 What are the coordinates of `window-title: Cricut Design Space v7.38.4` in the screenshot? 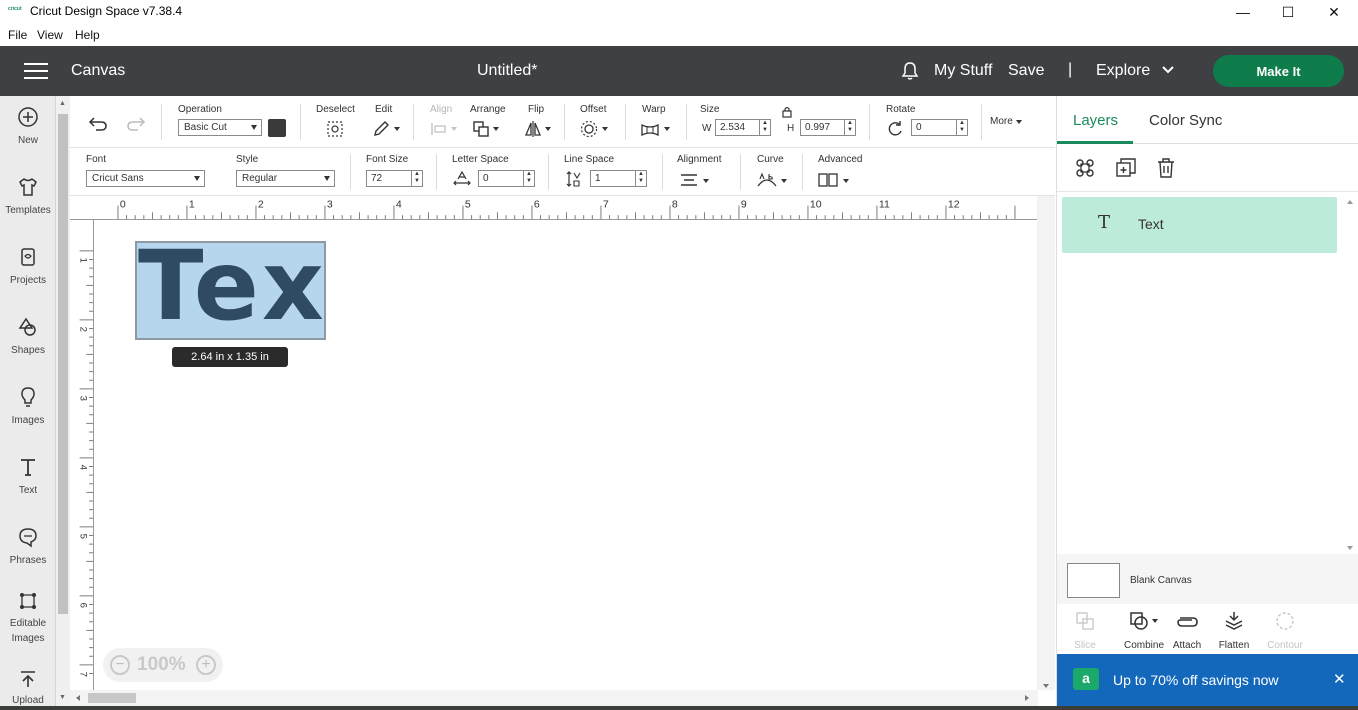 It's located at (106, 11).